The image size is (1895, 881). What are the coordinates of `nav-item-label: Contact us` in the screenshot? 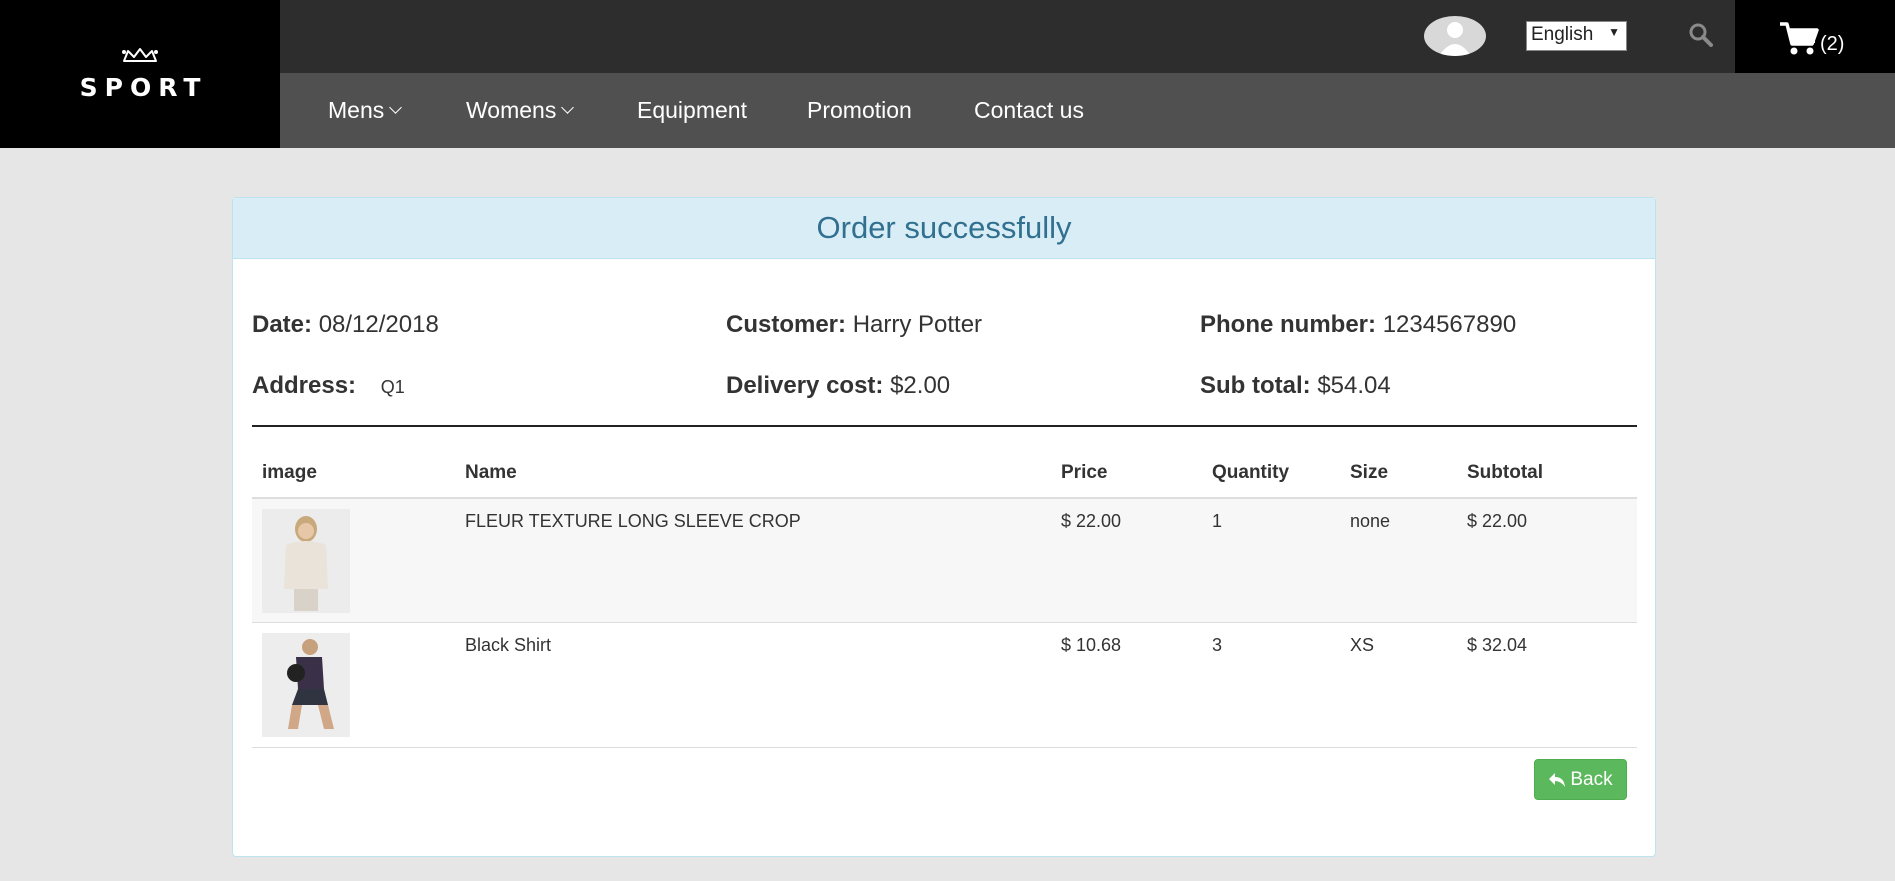 It's located at (1029, 110).